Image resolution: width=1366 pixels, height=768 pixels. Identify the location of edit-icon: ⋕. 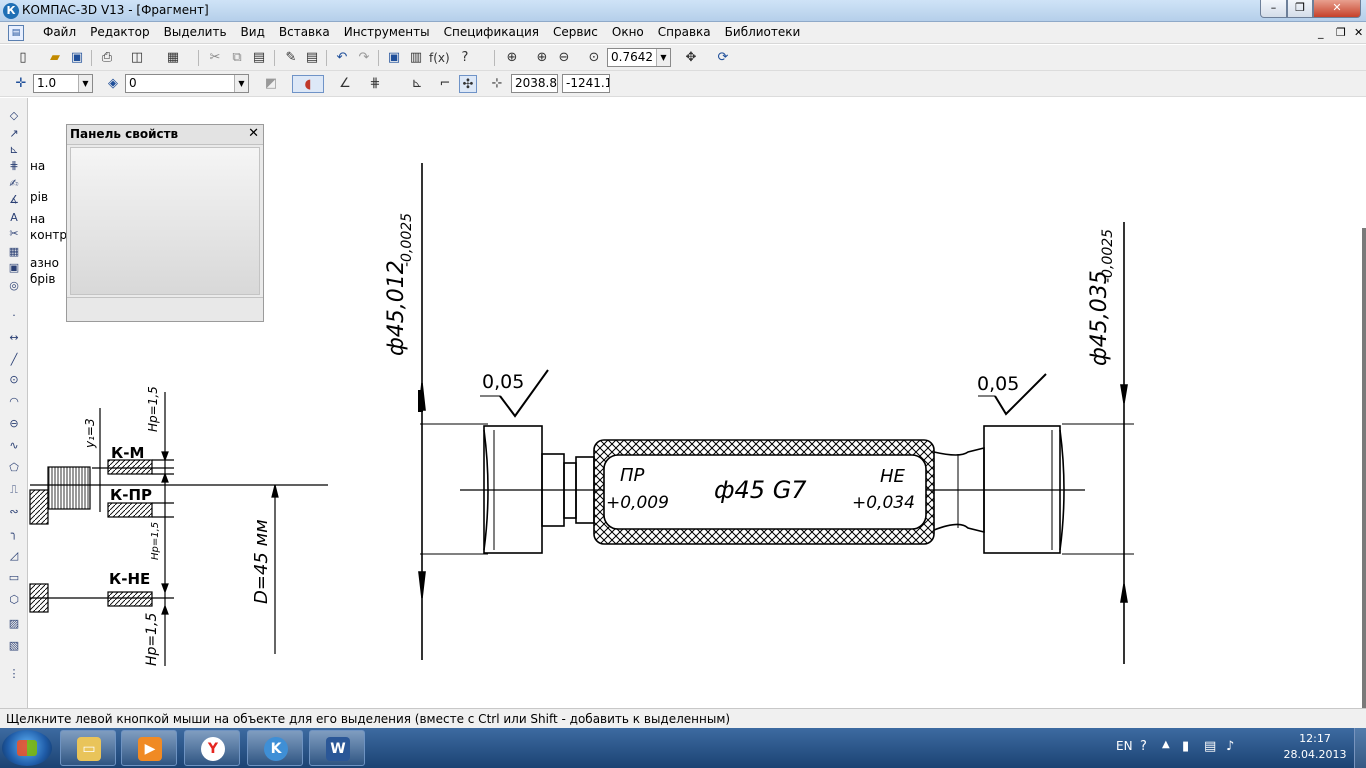
(14, 166).